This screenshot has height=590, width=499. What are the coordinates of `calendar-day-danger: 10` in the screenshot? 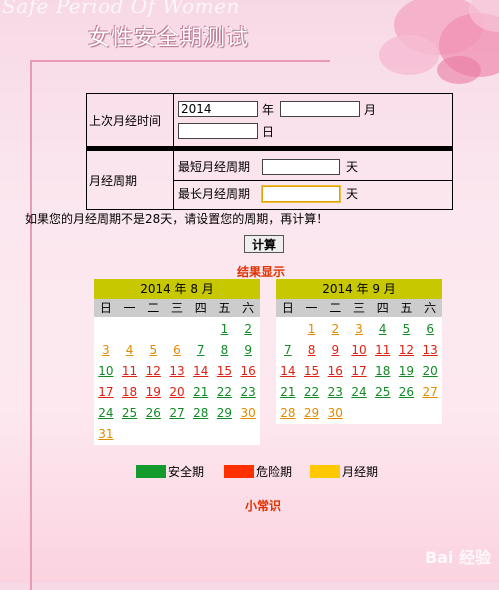 It's located at (359, 350).